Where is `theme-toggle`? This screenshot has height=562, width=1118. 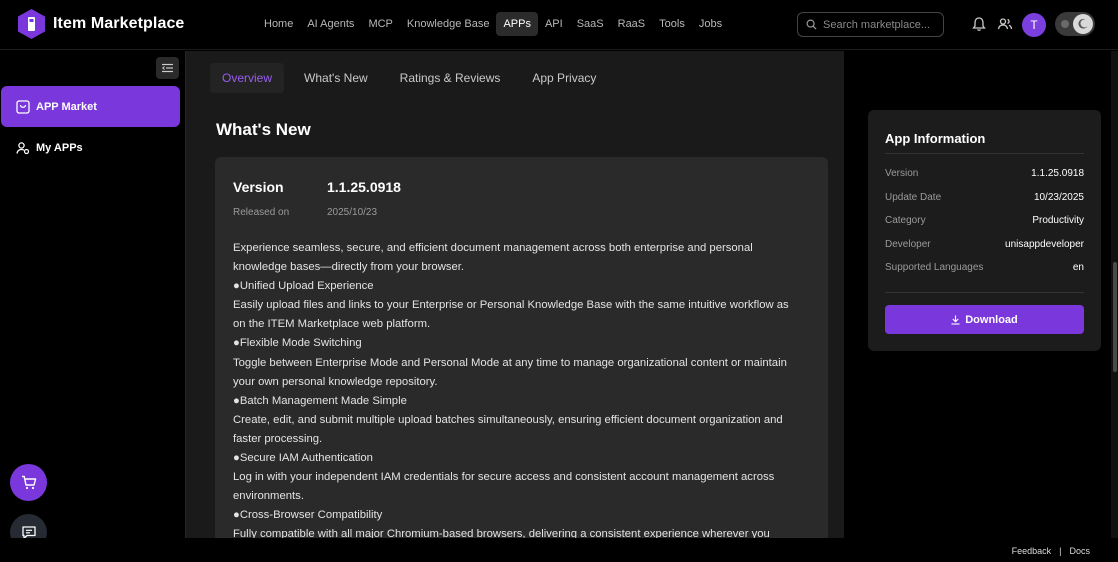
theme-toggle is located at coordinates (1075, 24).